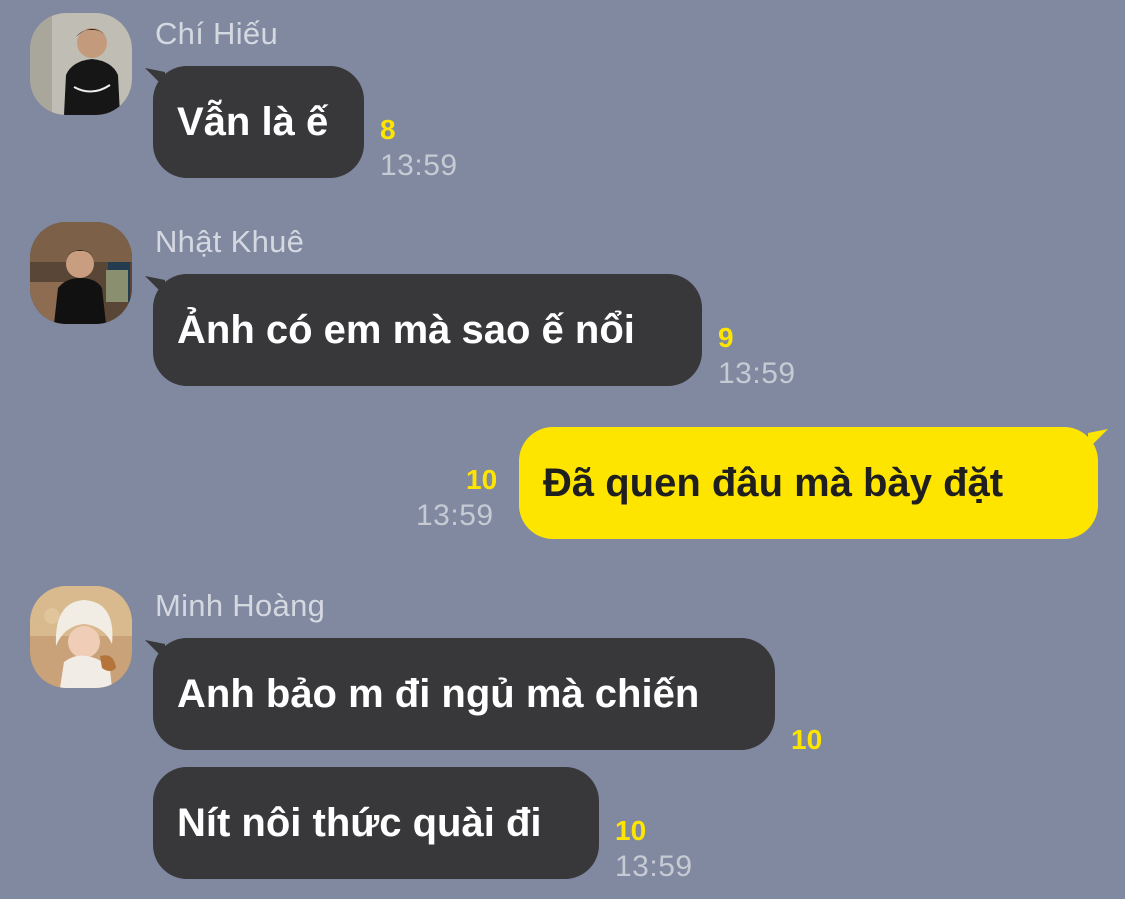 This screenshot has width=1125, height=899. What do you see at coordinates (726, 337) in the screenshot?
I see `unread-count: 9` at bounding box center [726, 337].